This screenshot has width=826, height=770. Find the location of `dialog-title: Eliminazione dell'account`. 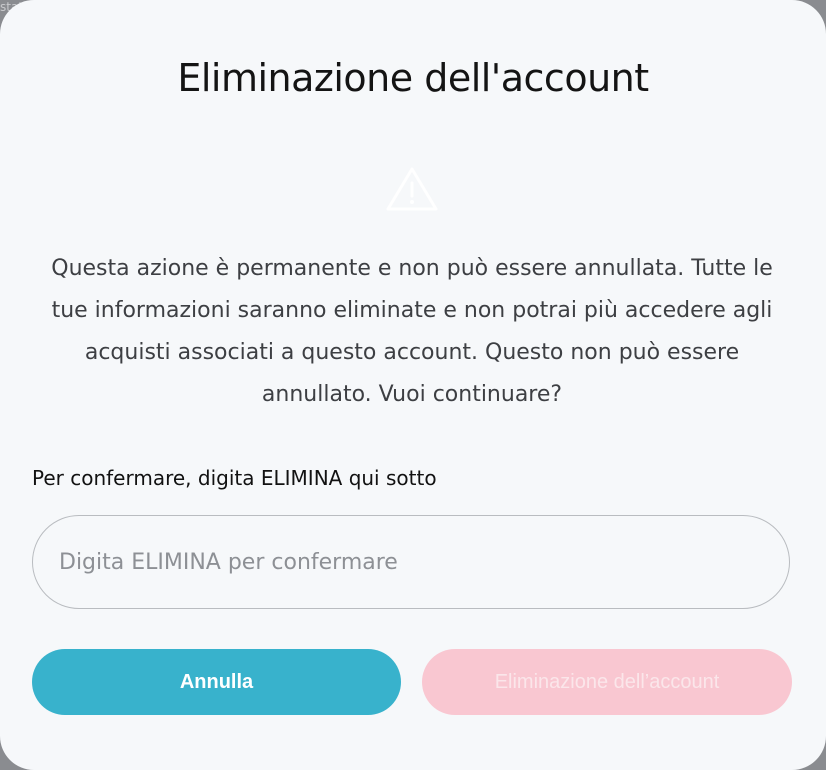

dialog-title: Eliminazione dell'account is located at coordinates (413, 78).